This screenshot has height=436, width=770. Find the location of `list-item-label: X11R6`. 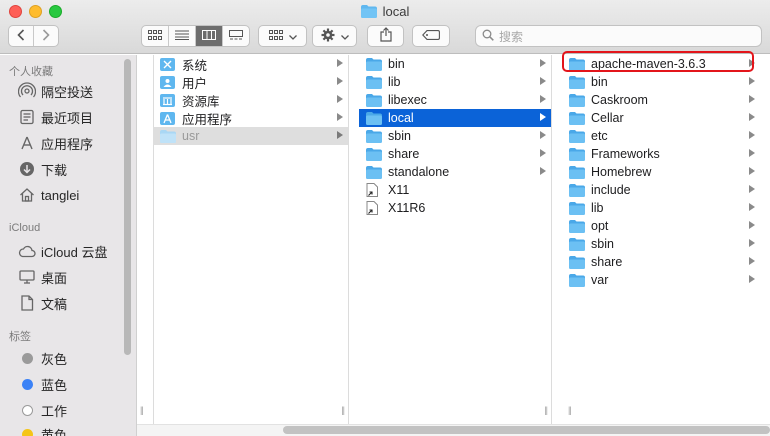

list-item-label: X11R6 is located at coordinates (407, 208).